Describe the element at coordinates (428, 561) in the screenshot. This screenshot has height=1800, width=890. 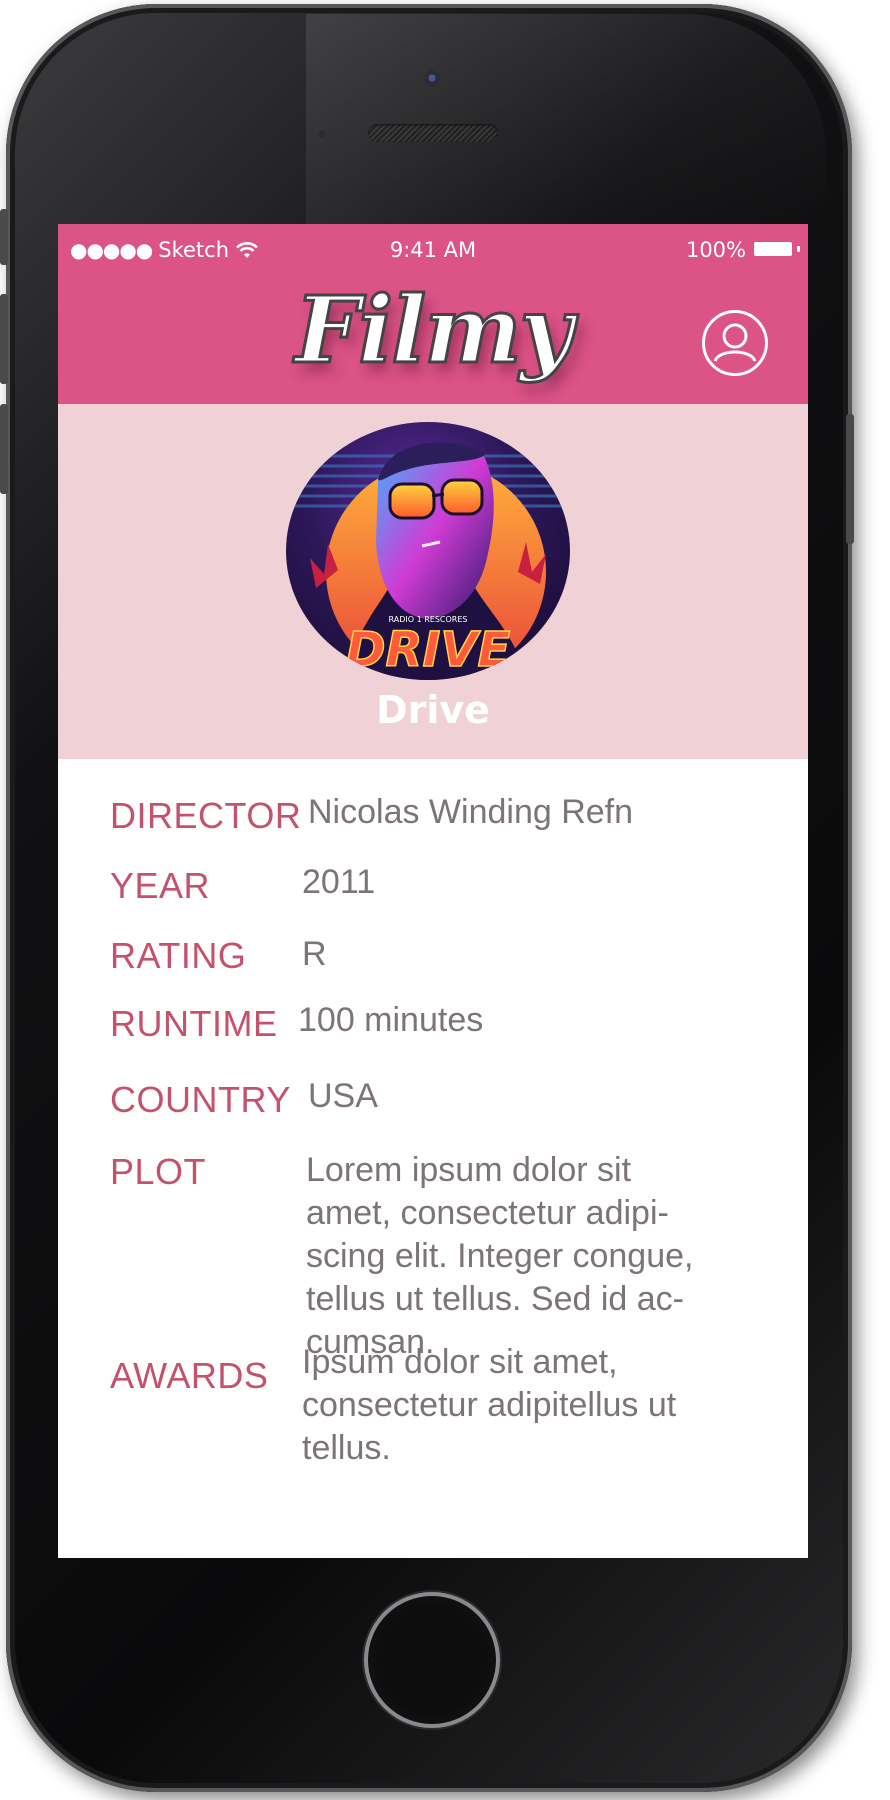
I see `poster-art: RADIO 1 RESCORES DRIVE` at that location.